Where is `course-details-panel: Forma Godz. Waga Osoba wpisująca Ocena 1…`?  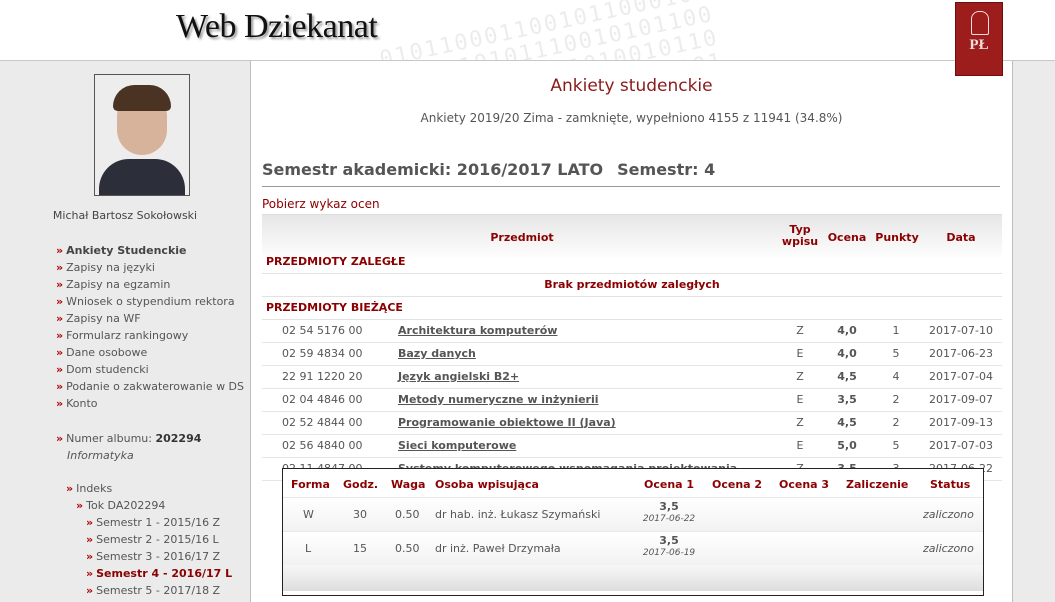
course-details-panel: Forma Godz. Waga Osoba wpisująca Ocena 1… is located at coordinates (633, 532).